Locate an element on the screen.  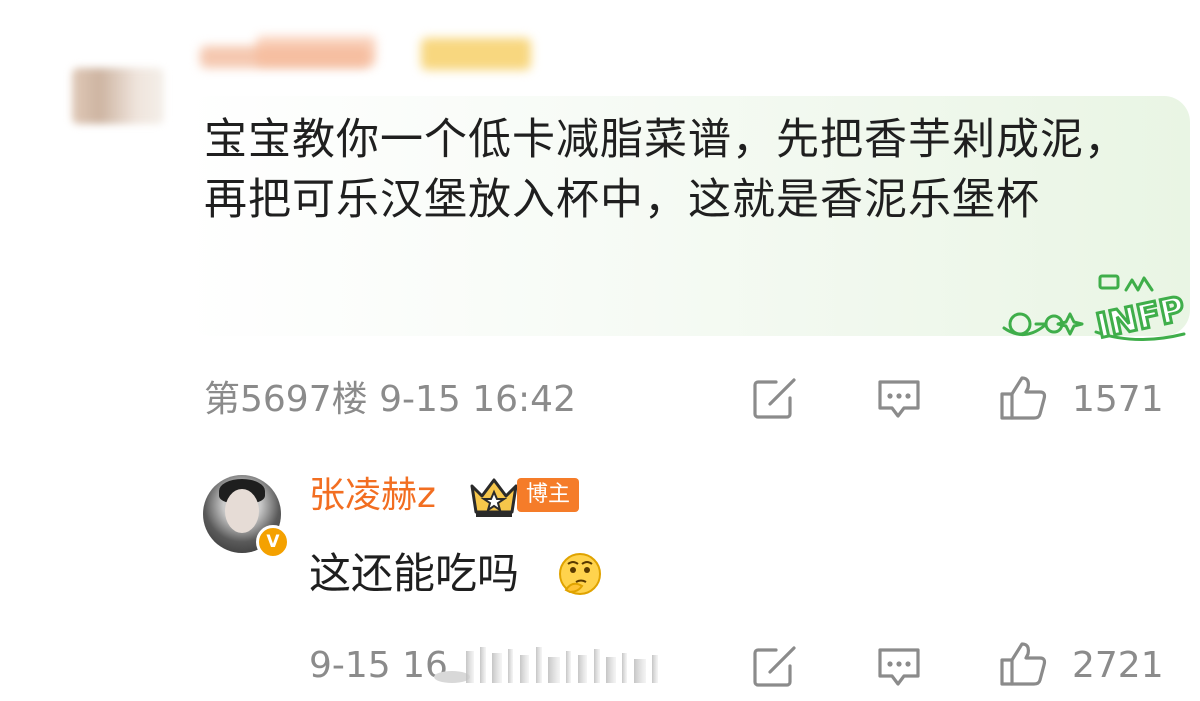
floor-number: 第5697楼 is located at coordinates (286, 399).